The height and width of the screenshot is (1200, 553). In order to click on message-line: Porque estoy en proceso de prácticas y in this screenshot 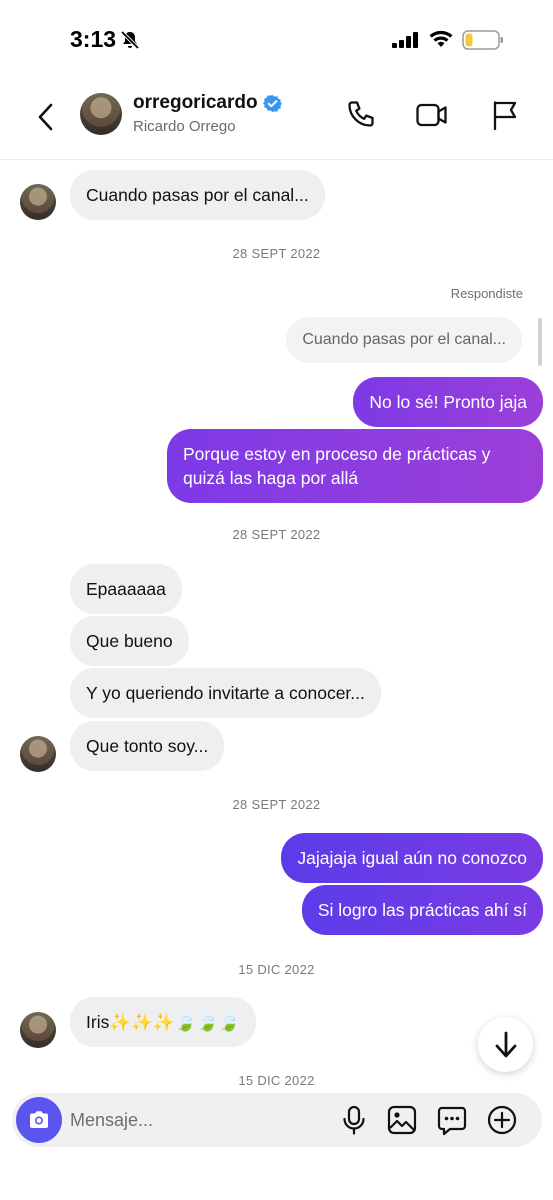, I will do `click(337, 454)`.